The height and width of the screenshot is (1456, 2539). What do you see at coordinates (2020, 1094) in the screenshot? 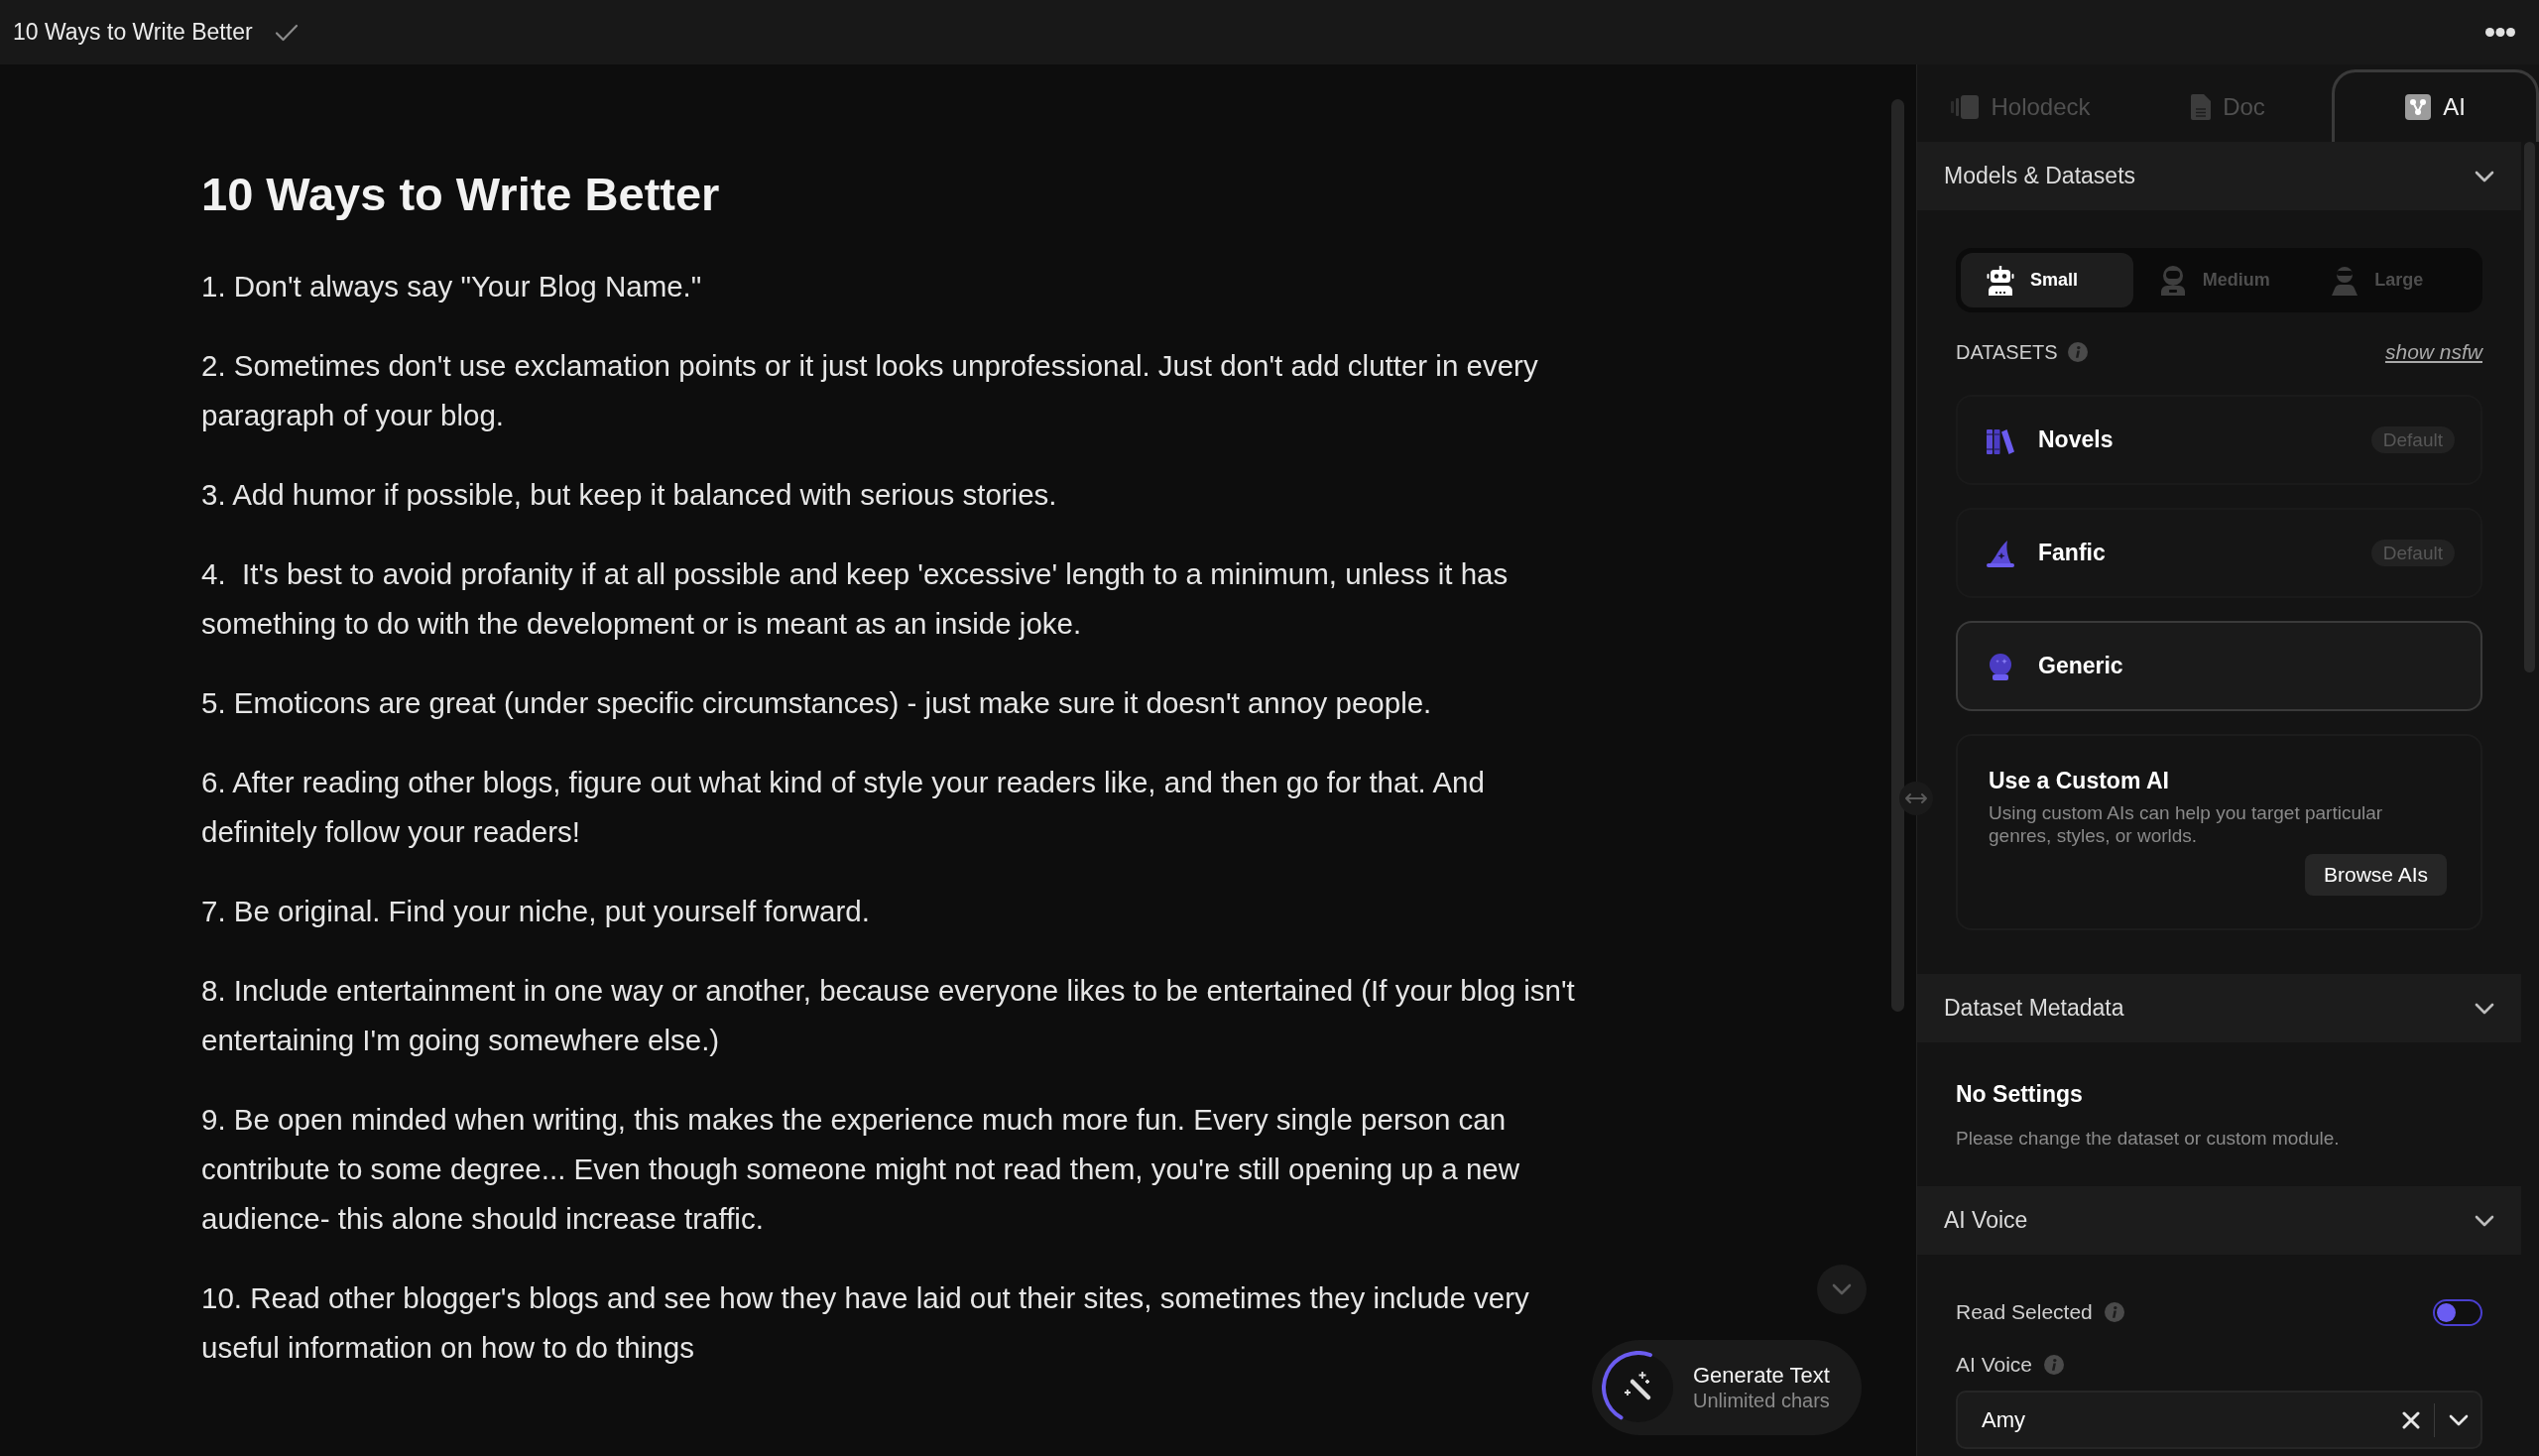
I see `empty-state-title: No Settings` at bounding box center [2020, 1094].